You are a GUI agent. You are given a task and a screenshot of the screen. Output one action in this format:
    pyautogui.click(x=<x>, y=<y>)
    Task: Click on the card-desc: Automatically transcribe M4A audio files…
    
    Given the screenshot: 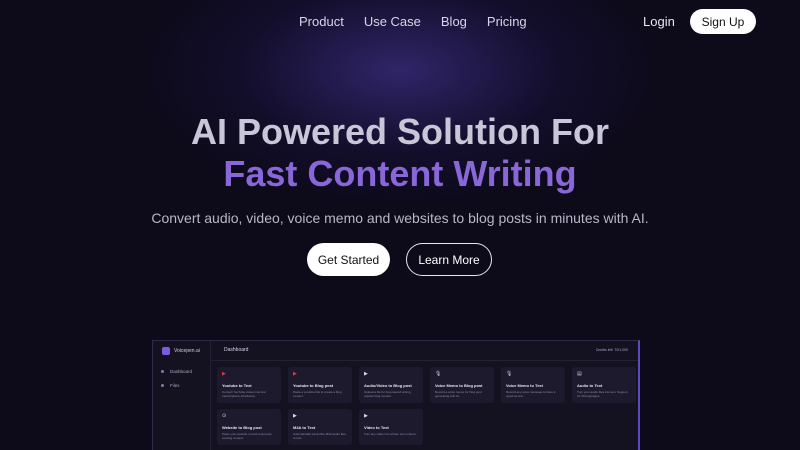 What is the action you would take?
    pyautogui.click(x=320, y=436)
    